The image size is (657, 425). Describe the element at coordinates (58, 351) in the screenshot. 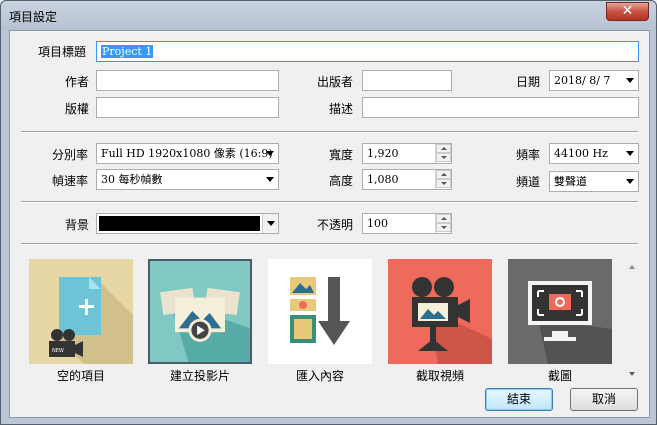

I see `svg-text: NEW` at that location.